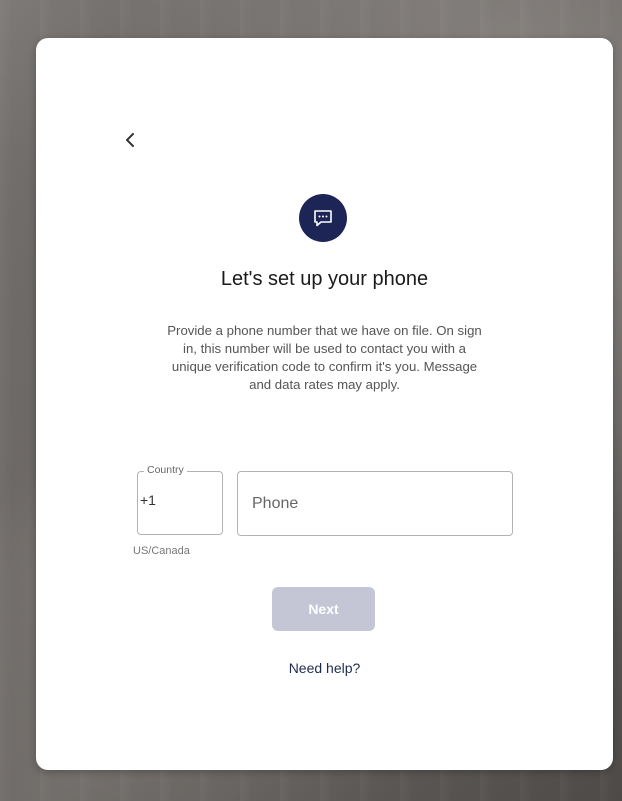  I want to click on phone-input, so click(375, 503).